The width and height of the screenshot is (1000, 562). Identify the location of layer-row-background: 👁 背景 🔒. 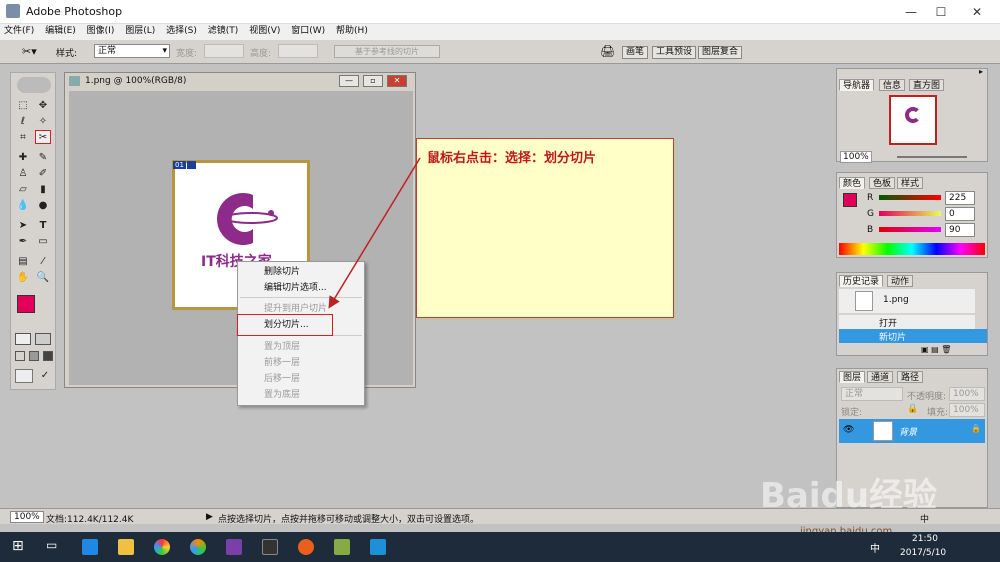
(912, 431).